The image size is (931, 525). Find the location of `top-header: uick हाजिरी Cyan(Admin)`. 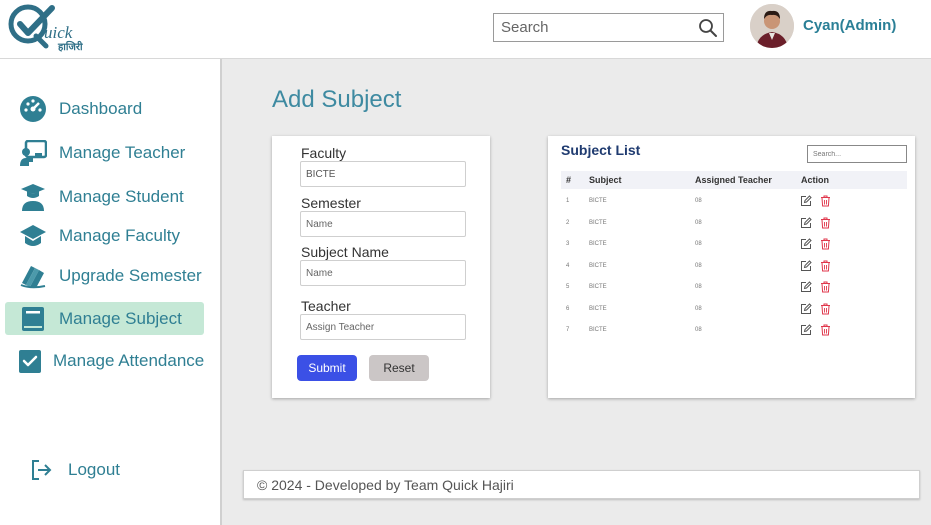

top-header: uick हाजिरी Cyan(Admin) is located at coordinates (465, 29).